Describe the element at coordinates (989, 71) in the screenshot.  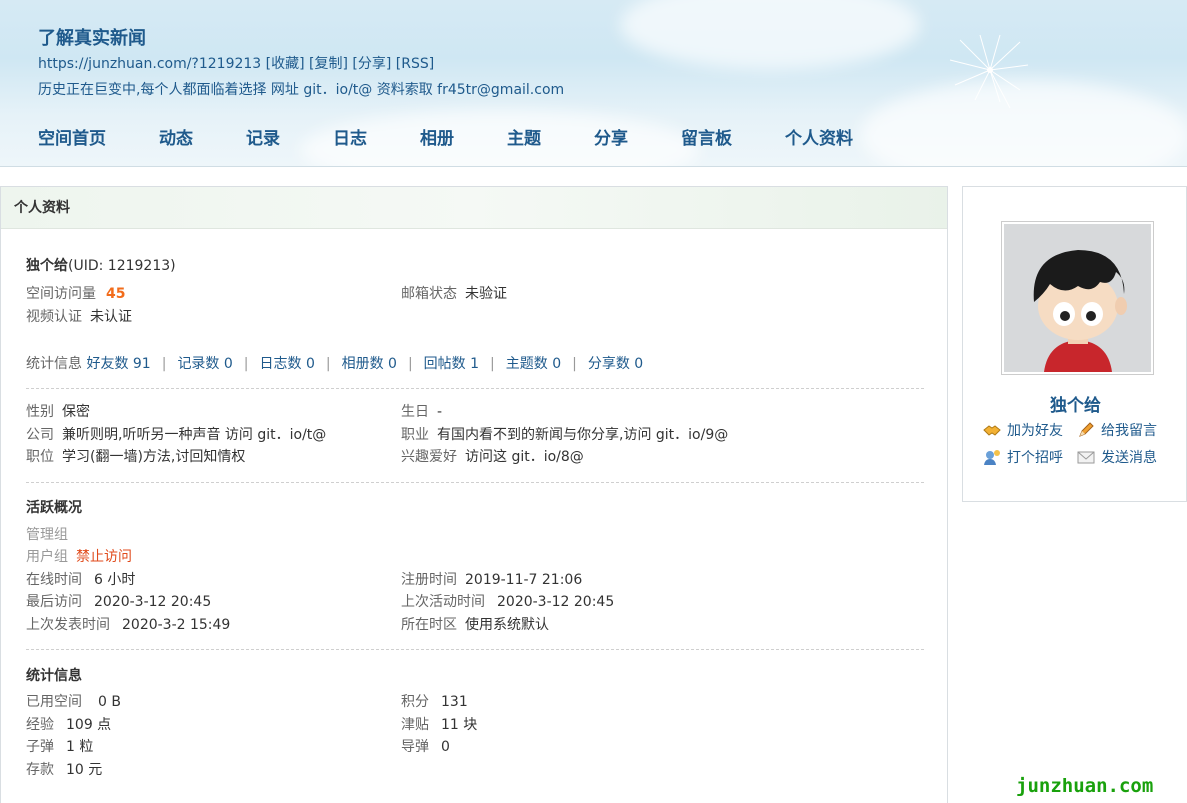
I see `dandelion-icon` at that location.